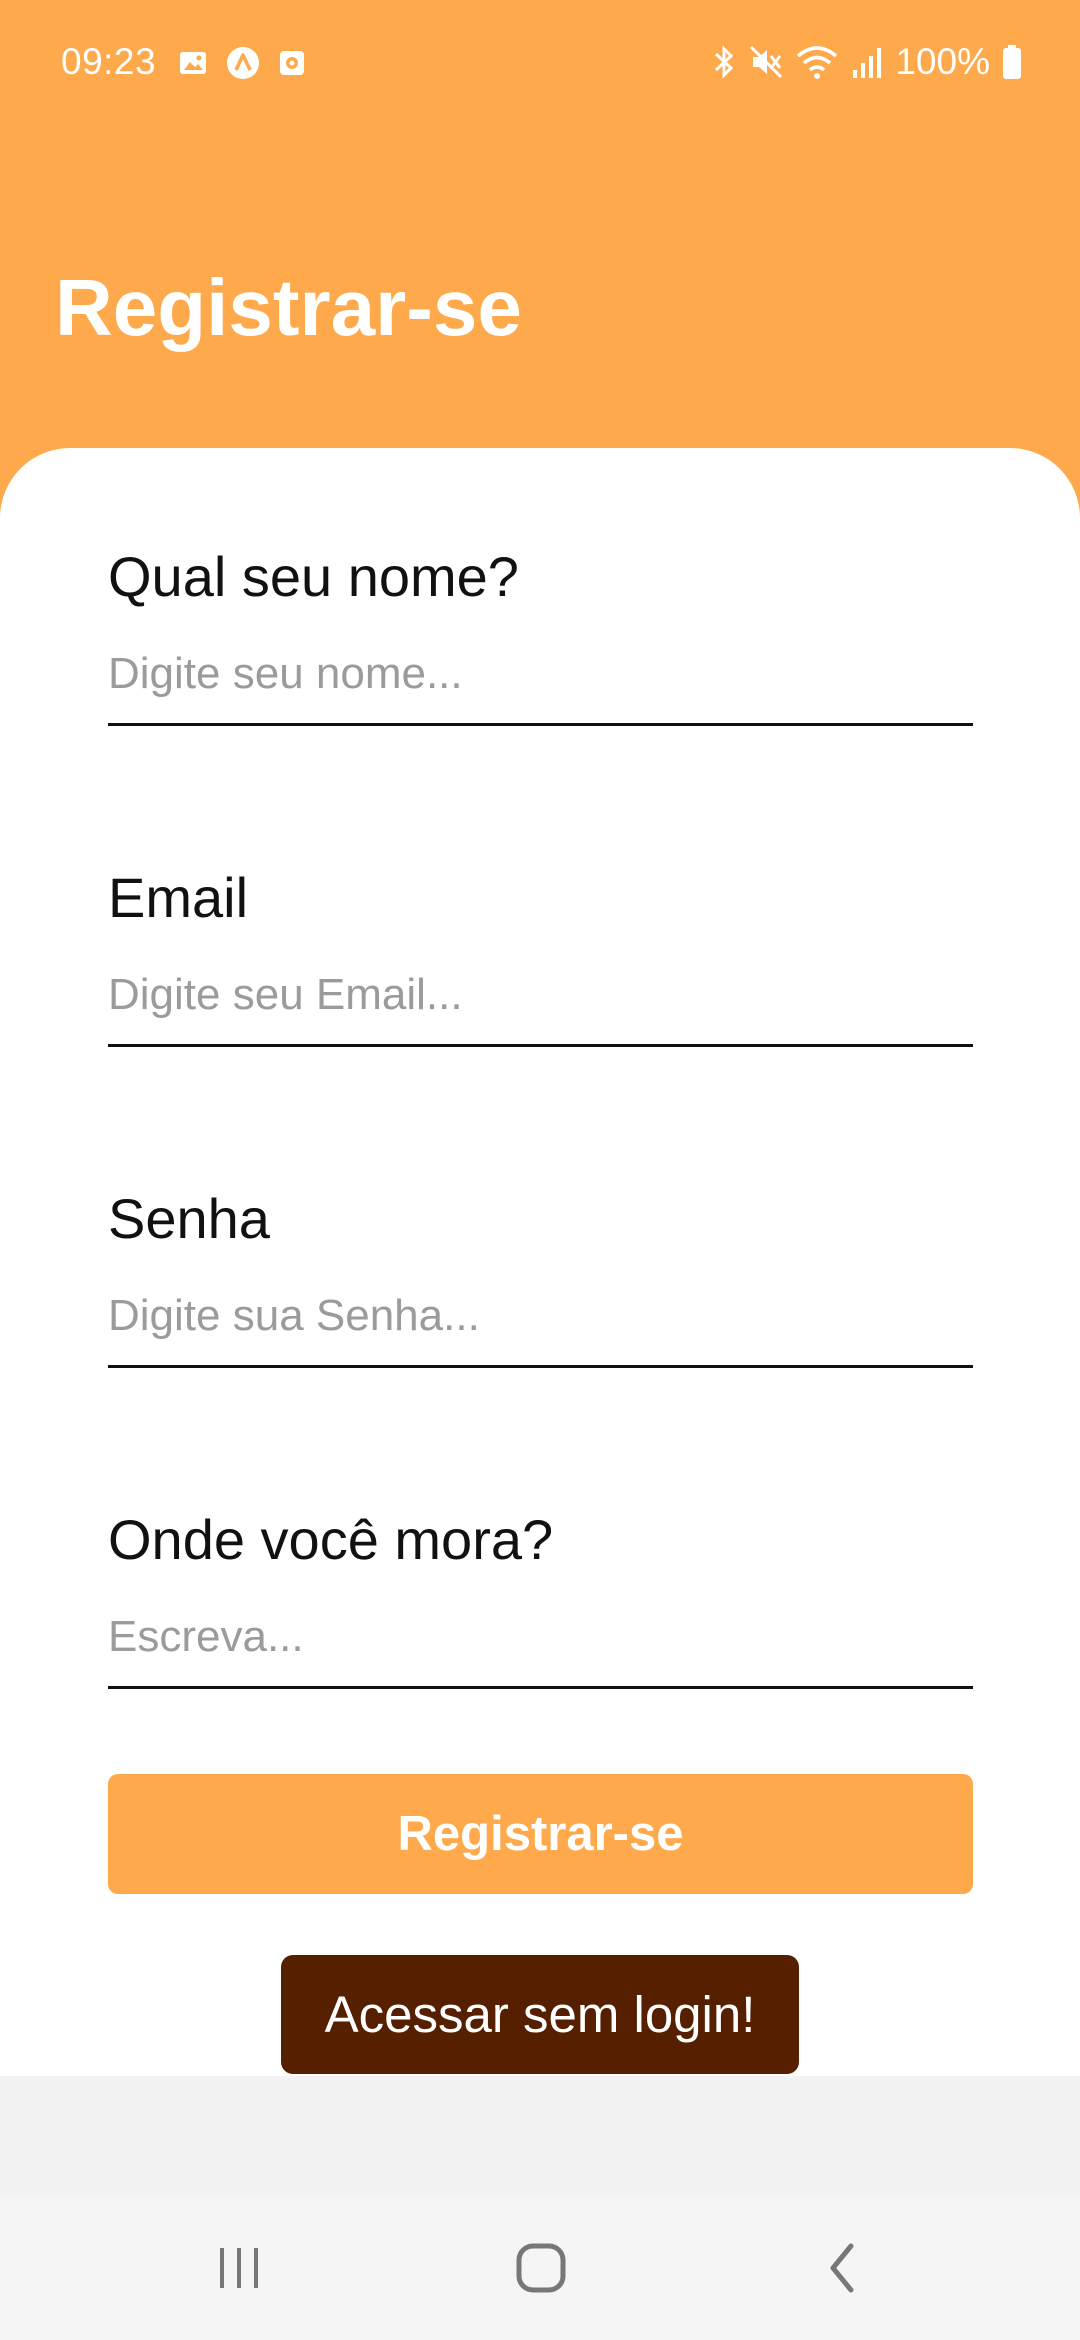 Image resolution: width=1080 pixels, height=2340 pixels. I want to click on bluetooth-icon, so click(724, 62).